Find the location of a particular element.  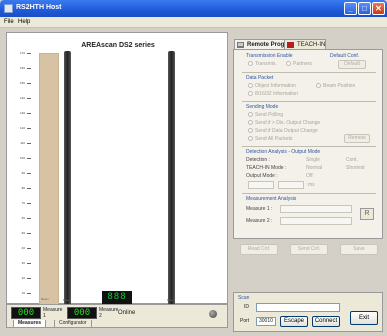

label-beam-position: Beam Position is located at coordinates (339, 86).